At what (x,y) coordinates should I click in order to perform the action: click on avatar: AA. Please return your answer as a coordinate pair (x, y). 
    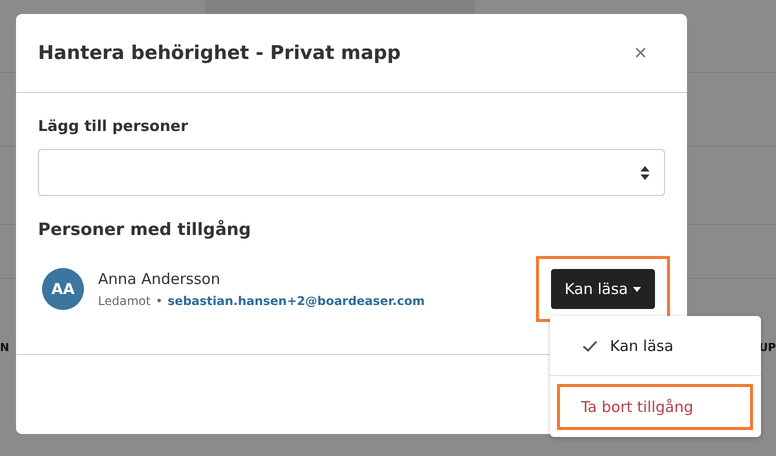
    Looking at the image, I should click on (63, 289).